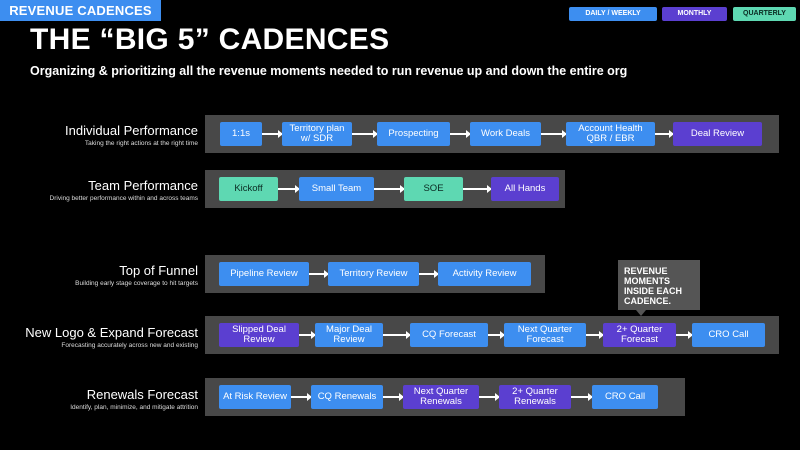 This screenshot has height=450, width=800. What do you see at coordinates (639, 335) in the screenshot?
I see `step-2plus-quarter-forecast: 2+ Quarter Forecast` at bounding box center [639, 335].